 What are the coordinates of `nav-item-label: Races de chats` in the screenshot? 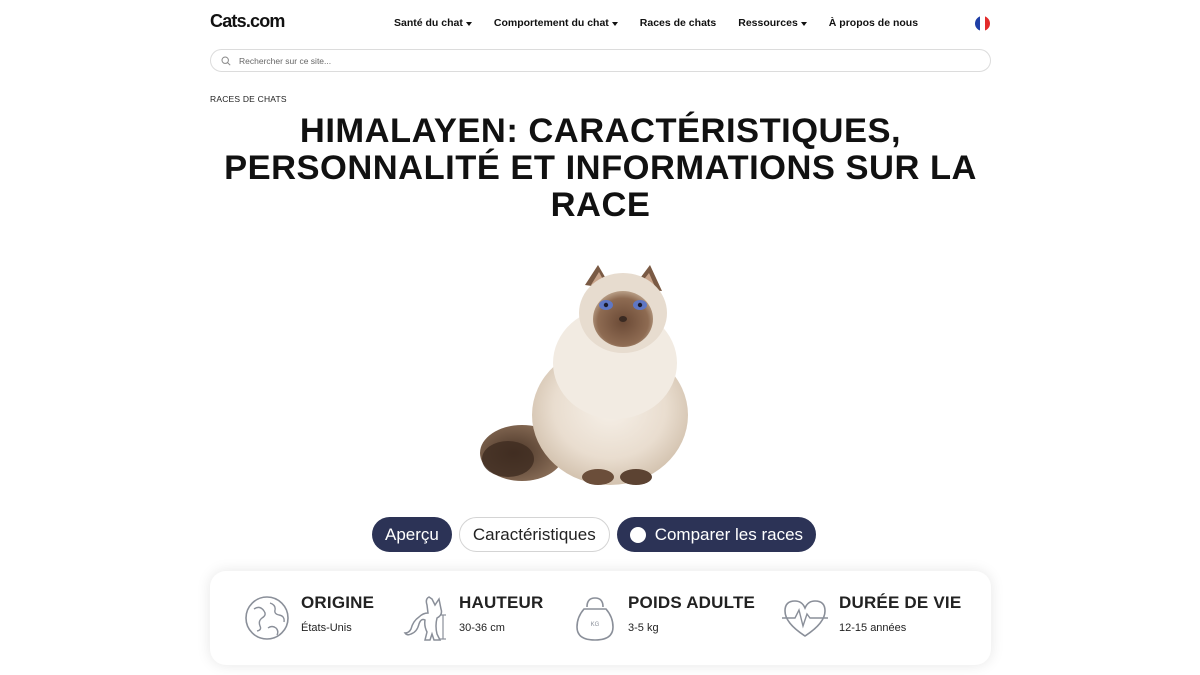 It's located at (678, 23).